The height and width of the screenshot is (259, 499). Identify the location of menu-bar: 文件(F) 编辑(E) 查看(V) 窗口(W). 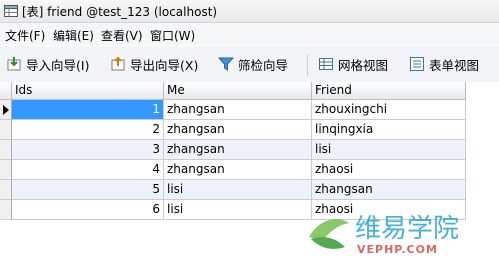
(249, 34).